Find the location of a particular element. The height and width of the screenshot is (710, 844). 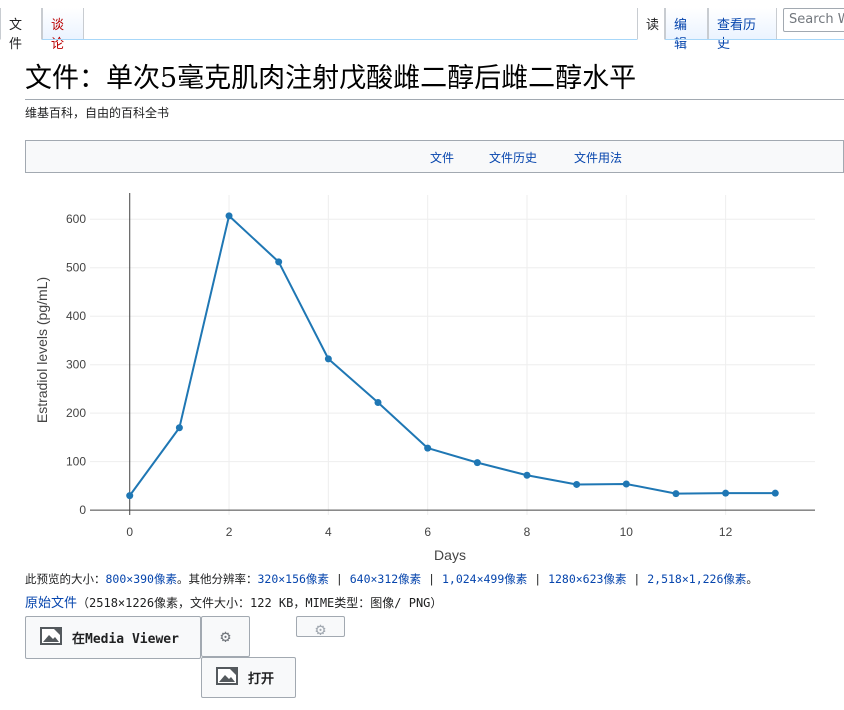

x-tick-label: 6 is located at coordinates (427, 532).